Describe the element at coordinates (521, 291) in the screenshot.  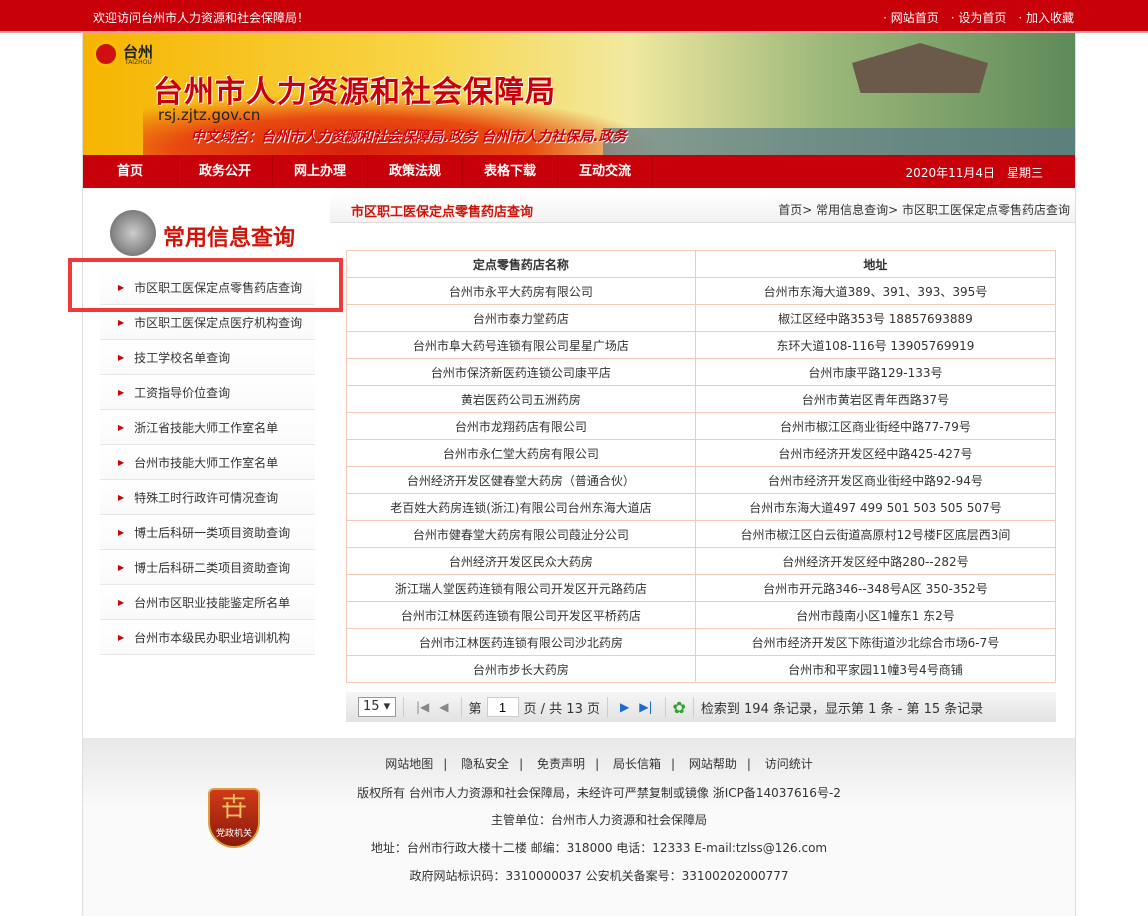
I see `pharmacy-name: 台州市永平大药房有限公司` at that location.